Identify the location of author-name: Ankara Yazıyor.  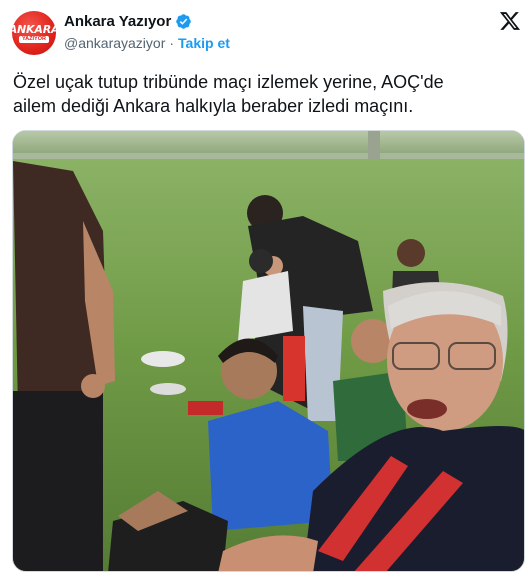
(117, 21).